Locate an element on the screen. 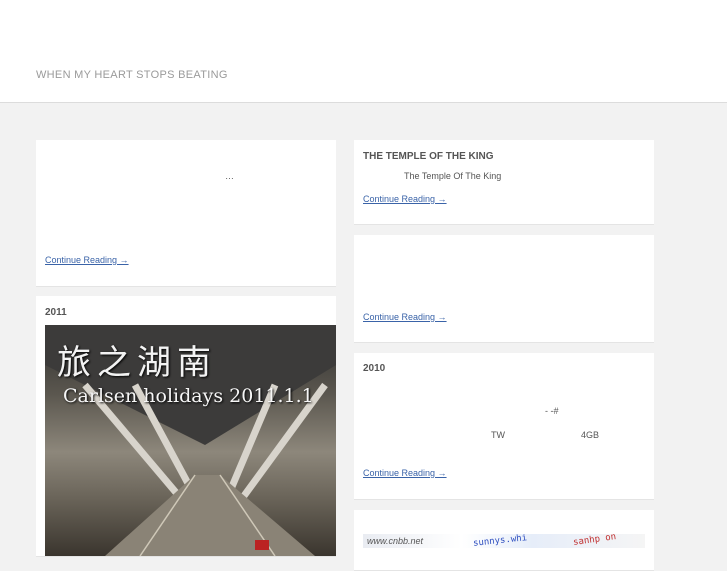 This screenshot has height=571, width=727. post-title: 2010 is located at coordinates (374, 368).